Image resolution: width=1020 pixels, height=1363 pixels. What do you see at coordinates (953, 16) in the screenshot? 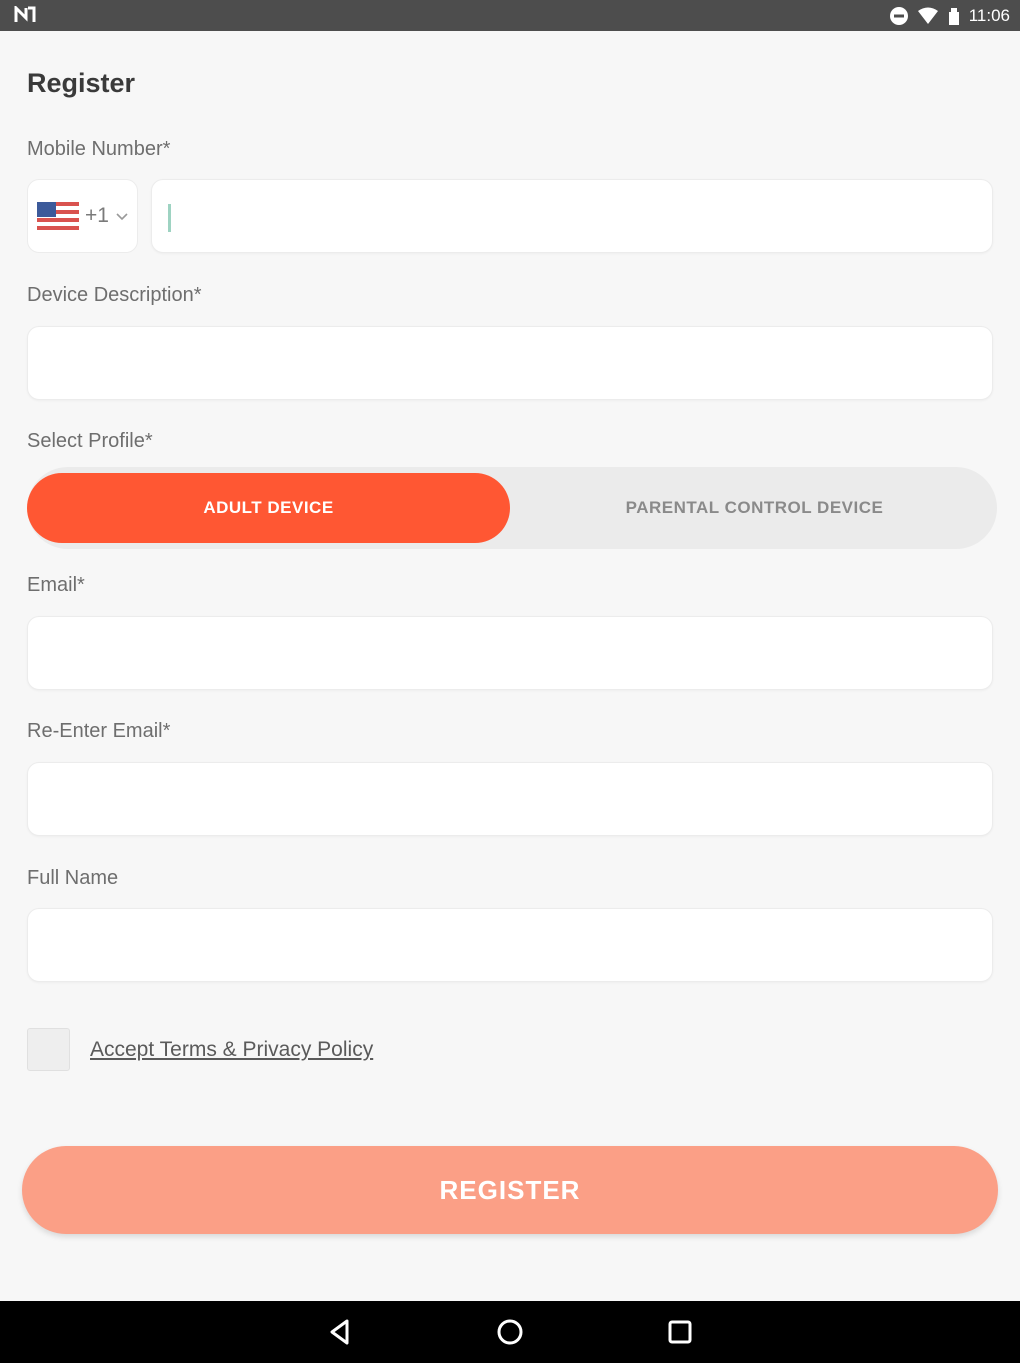
I see `signal-icon` at bounding box center [953, 16].